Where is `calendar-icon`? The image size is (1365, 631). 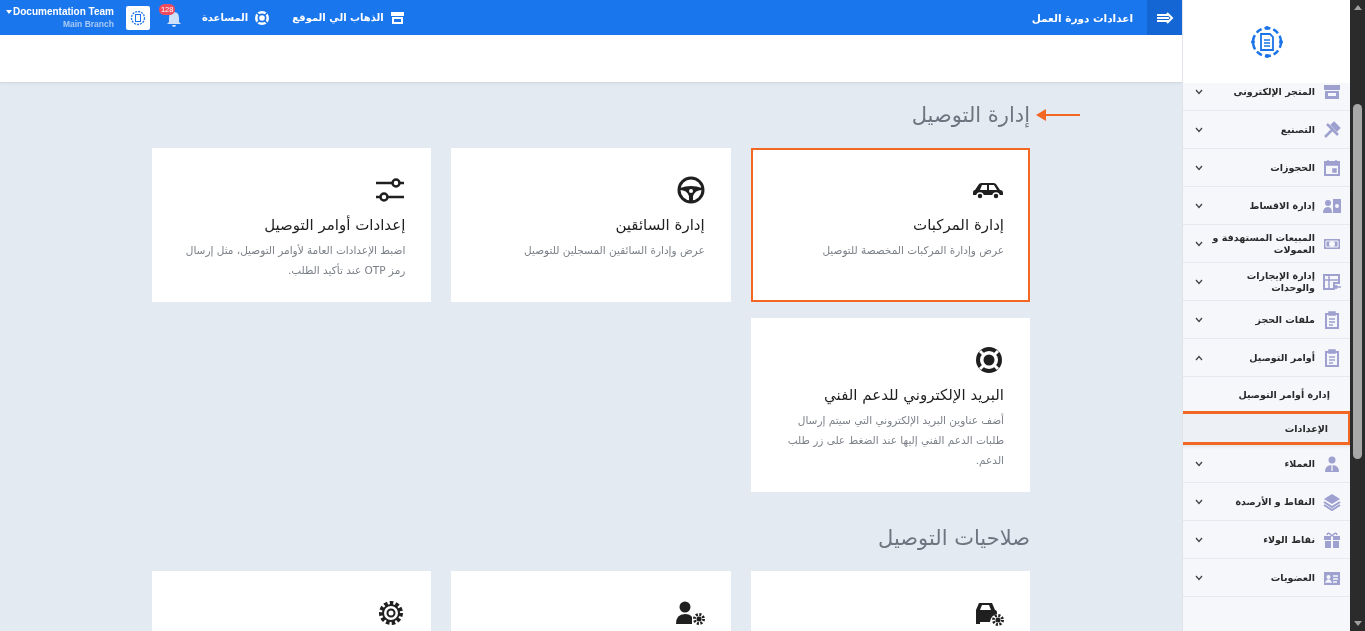 calendar-icon is located at coordinates (1332, 167).